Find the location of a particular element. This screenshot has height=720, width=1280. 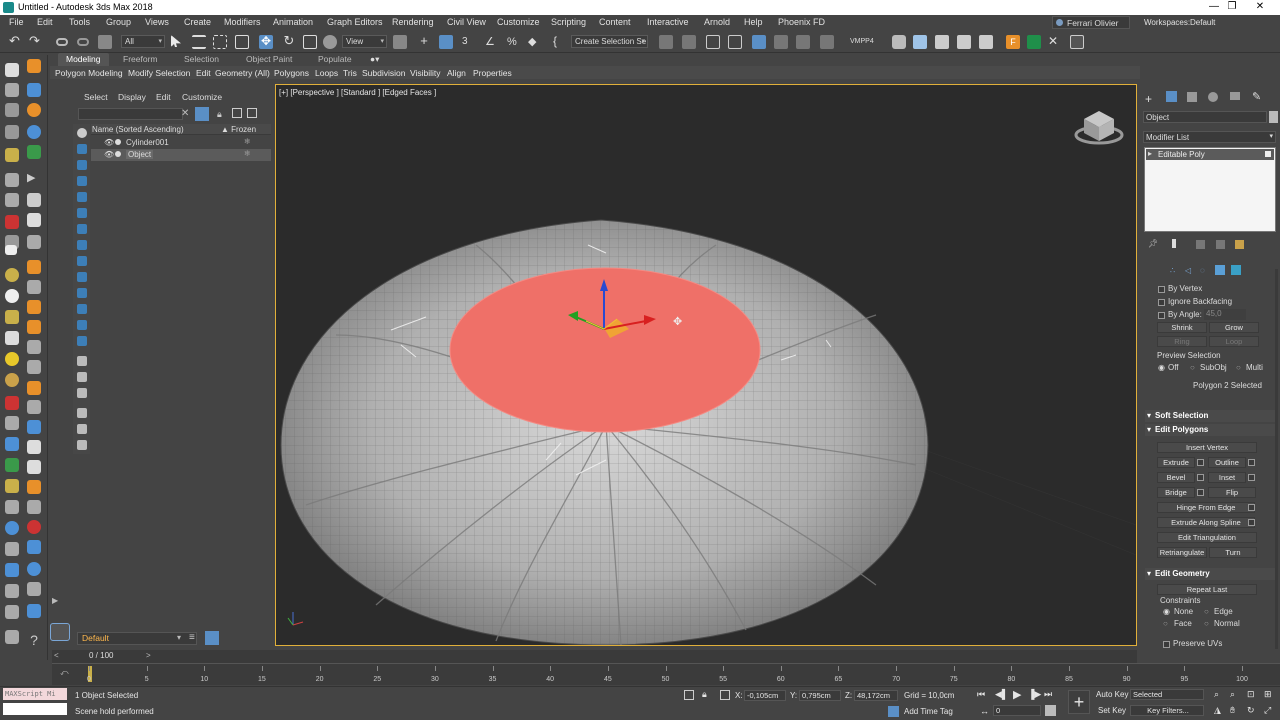

maxscript-listener-input: MAXScript Mi is located at coordinates (35, 694).